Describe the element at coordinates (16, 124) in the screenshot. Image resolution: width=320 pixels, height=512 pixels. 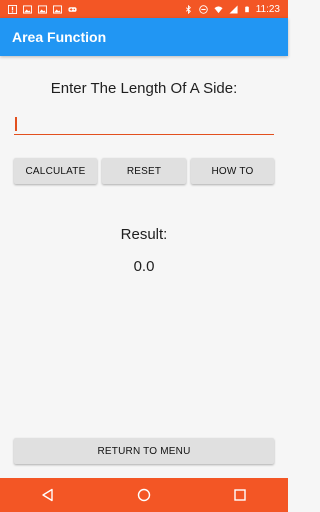
I see `text-cursor` at that location.